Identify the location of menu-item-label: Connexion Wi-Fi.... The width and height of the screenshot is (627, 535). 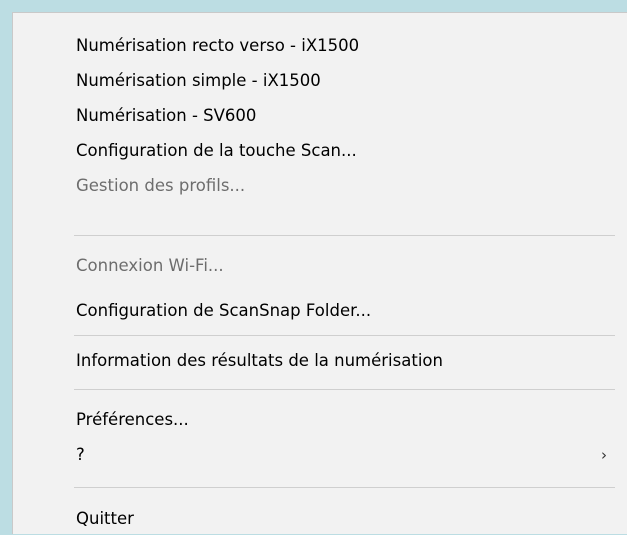
(150, 265).